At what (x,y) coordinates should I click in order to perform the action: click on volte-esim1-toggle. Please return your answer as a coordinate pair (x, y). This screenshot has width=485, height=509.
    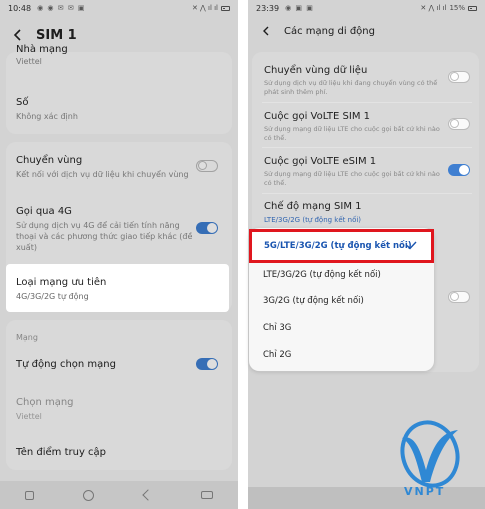
    Looking at the image, I should click on (459, 170).